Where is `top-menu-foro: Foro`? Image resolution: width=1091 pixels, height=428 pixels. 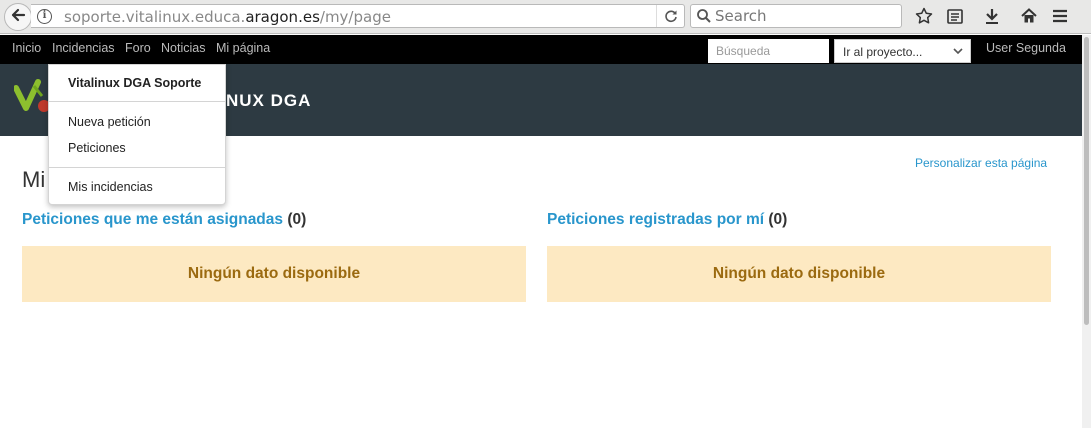
top-menu-foro: Foro is located at coordinates (138, 48).